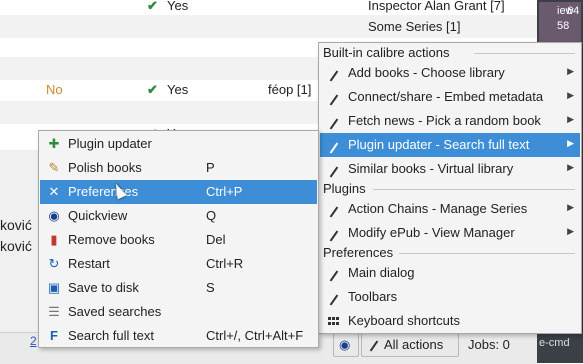  What do you see at coordinates (111, 239) in the screenshot?
I see `menu-item-label: Remove books` at bounding box center [111, 239].